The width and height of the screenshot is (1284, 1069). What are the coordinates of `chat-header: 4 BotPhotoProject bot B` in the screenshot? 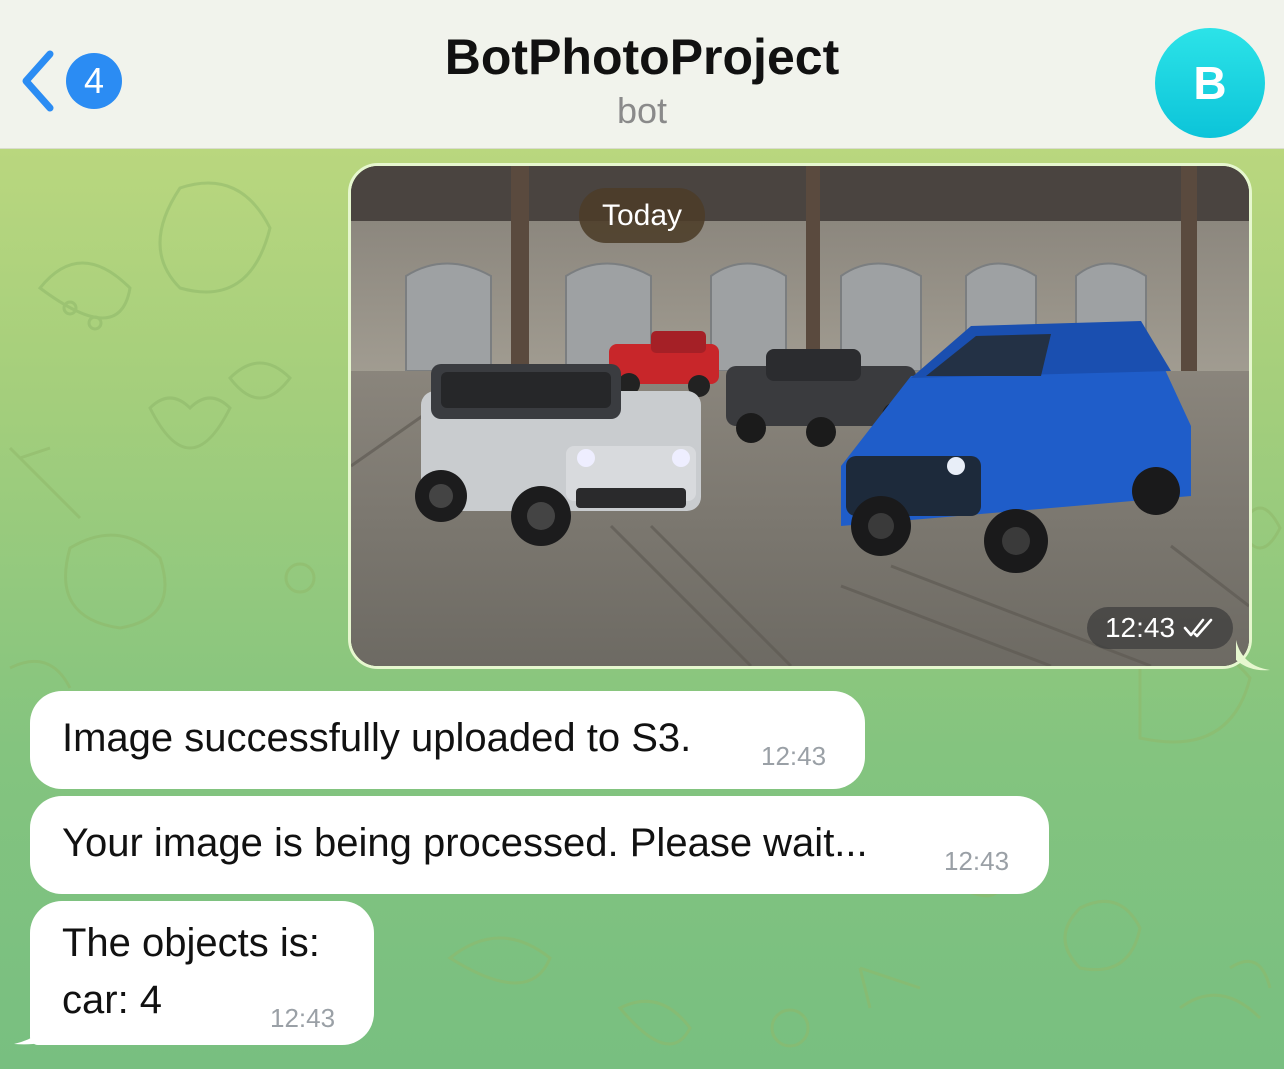 It's located at (642, 74).